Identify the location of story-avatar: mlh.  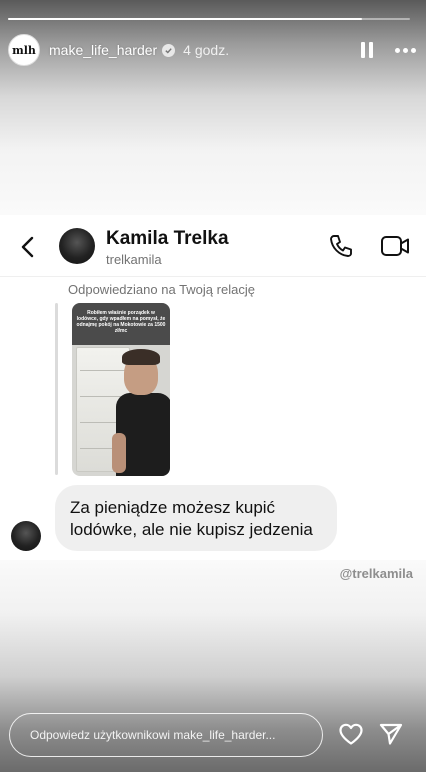
(24, 50).